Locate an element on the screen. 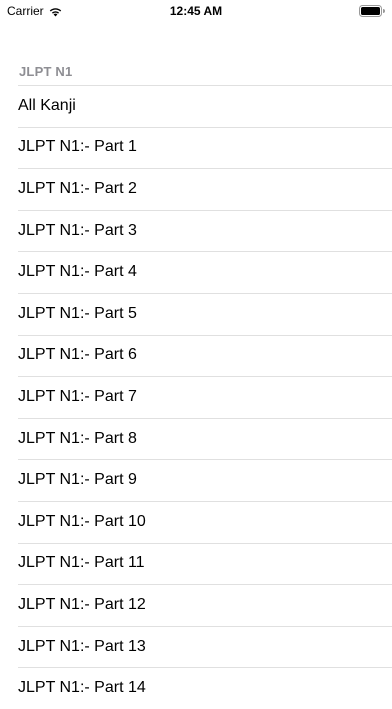  list-item-label: All Kanji is located at coordinates (47, 105).